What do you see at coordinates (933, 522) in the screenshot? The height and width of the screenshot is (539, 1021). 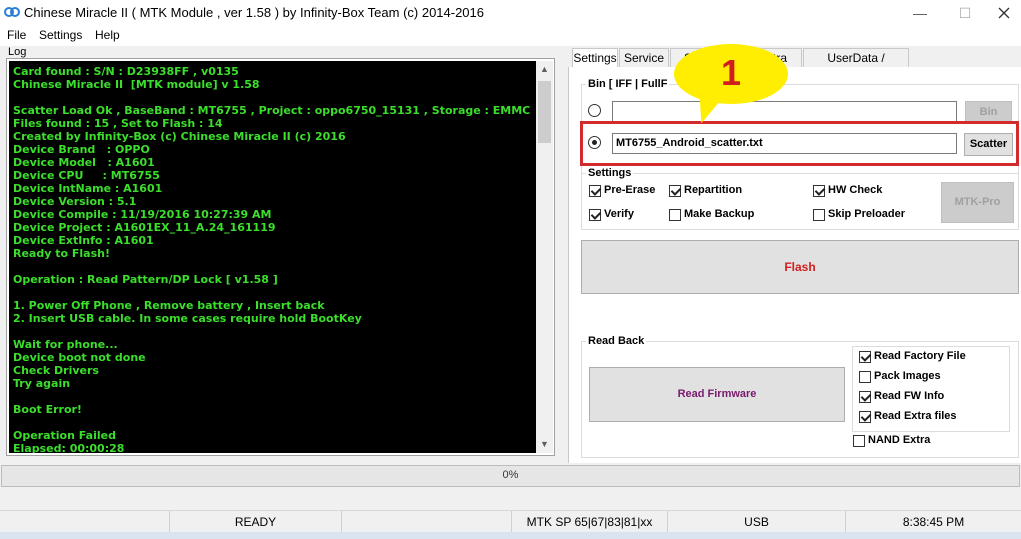 I see `status-time: 8:38:45 PM` at bounding box center [933, 522].